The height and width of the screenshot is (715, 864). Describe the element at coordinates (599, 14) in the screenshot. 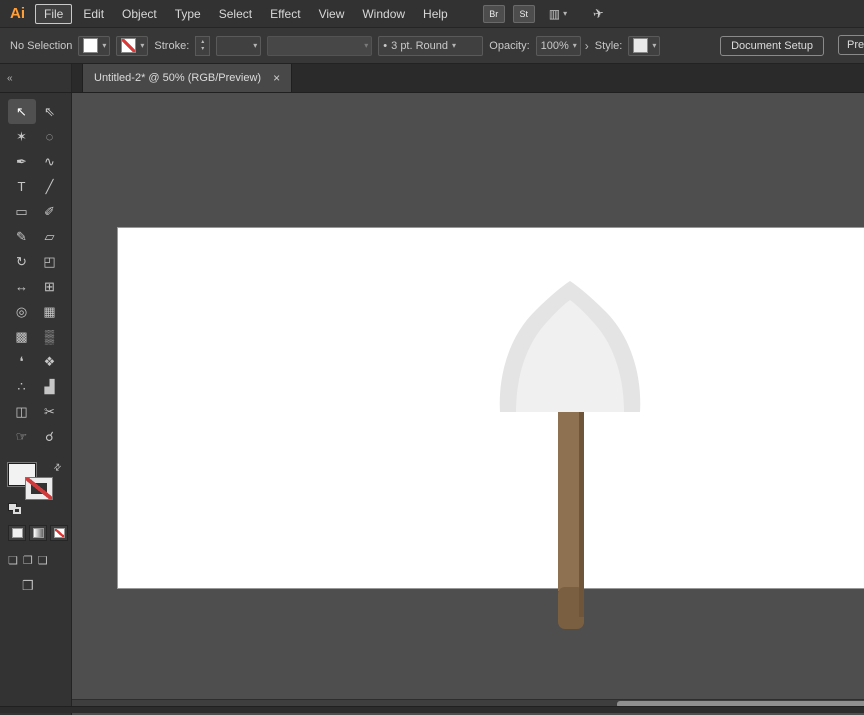

I see `gpu-performance-icon: ✈` at that location.